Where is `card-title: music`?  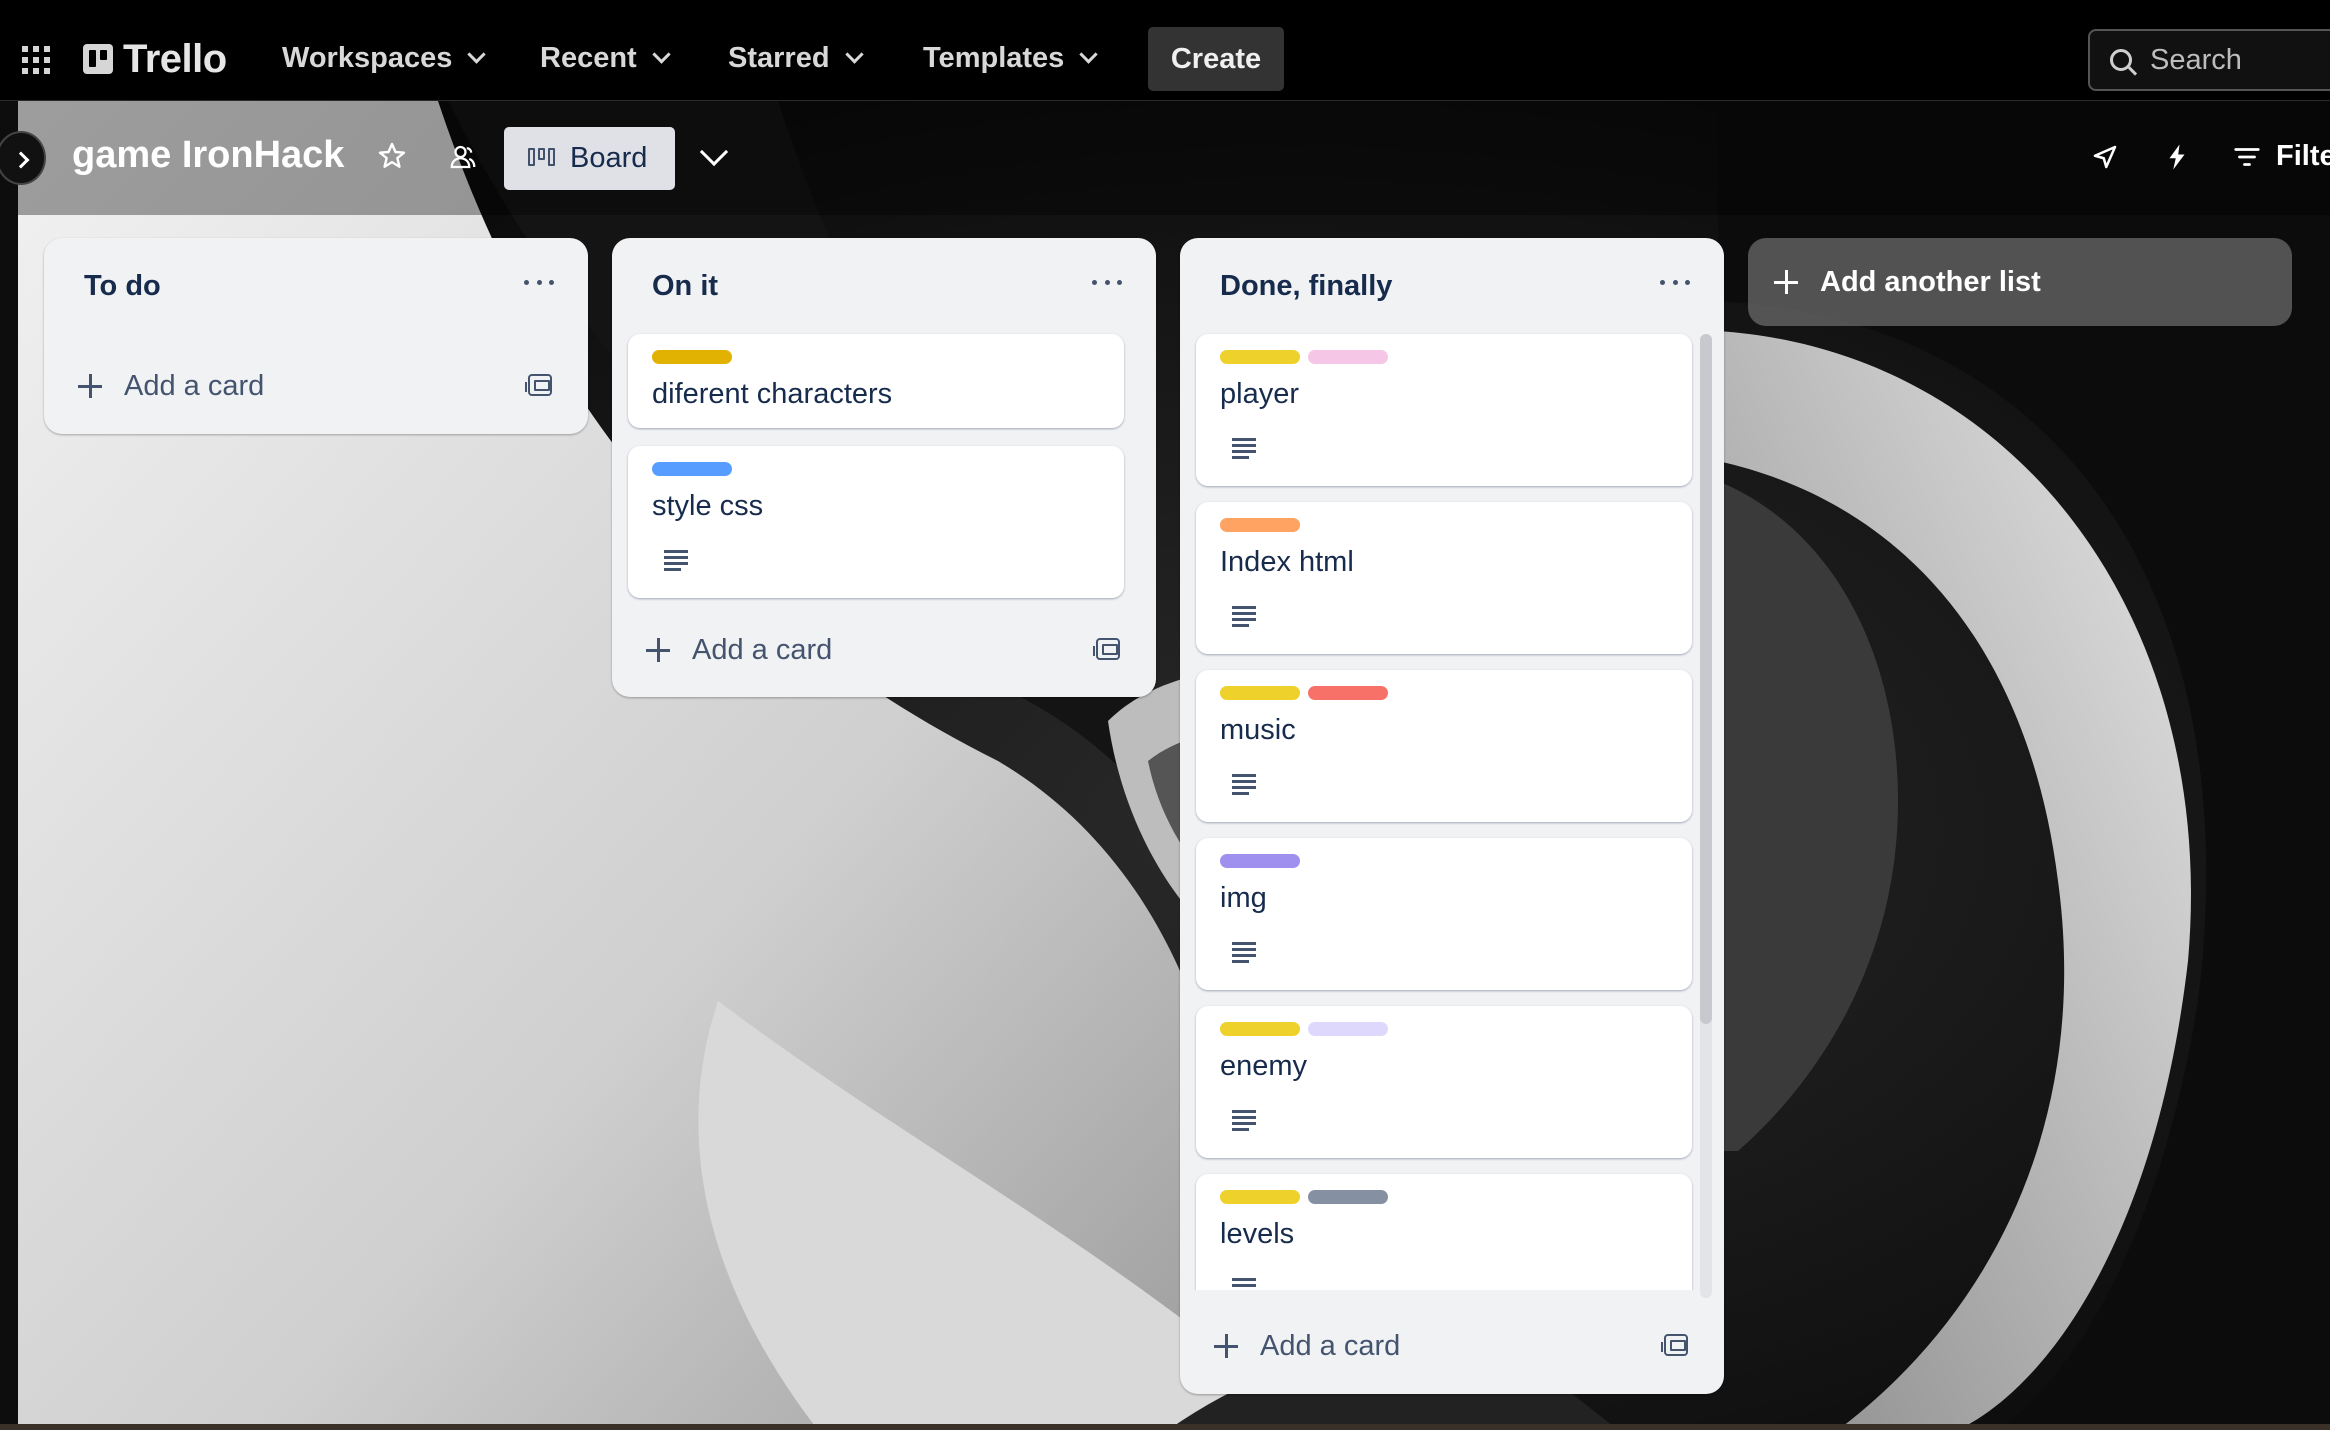
card-title: music is located at coordinates (1258, 730).